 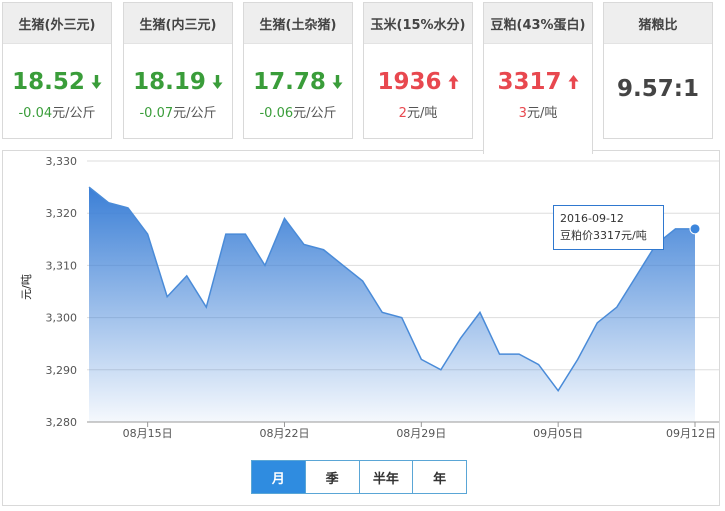 What do you see at coordinates (658, 89) in the screenshot?
I see `card-price: 9.57:1` at bounding box center [658, 89].